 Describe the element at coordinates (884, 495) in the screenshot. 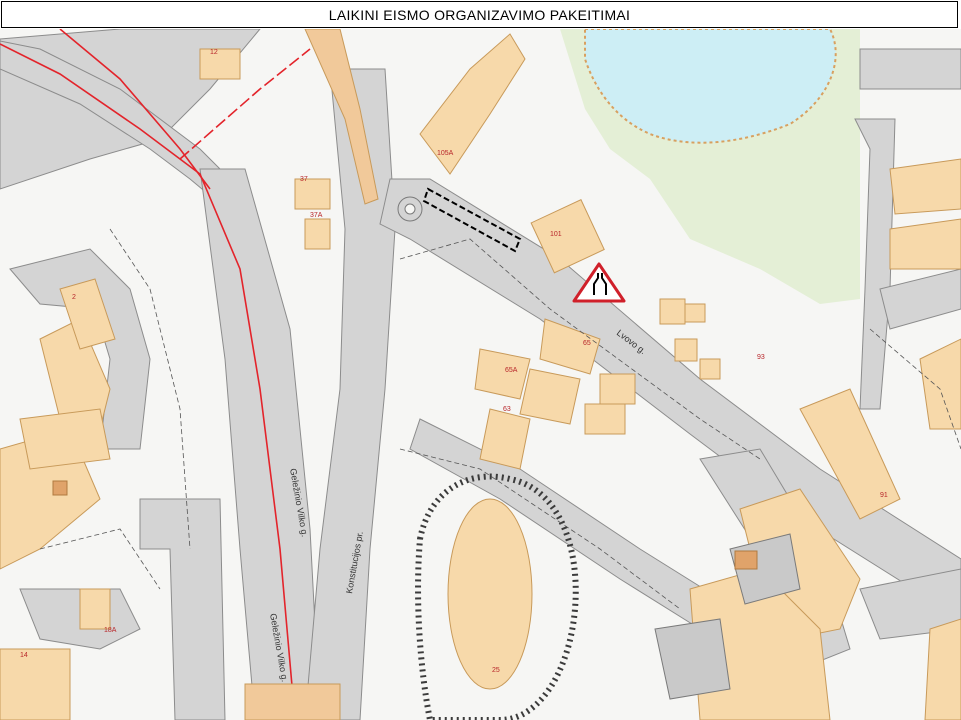

I see `building-number: 91` at that location.